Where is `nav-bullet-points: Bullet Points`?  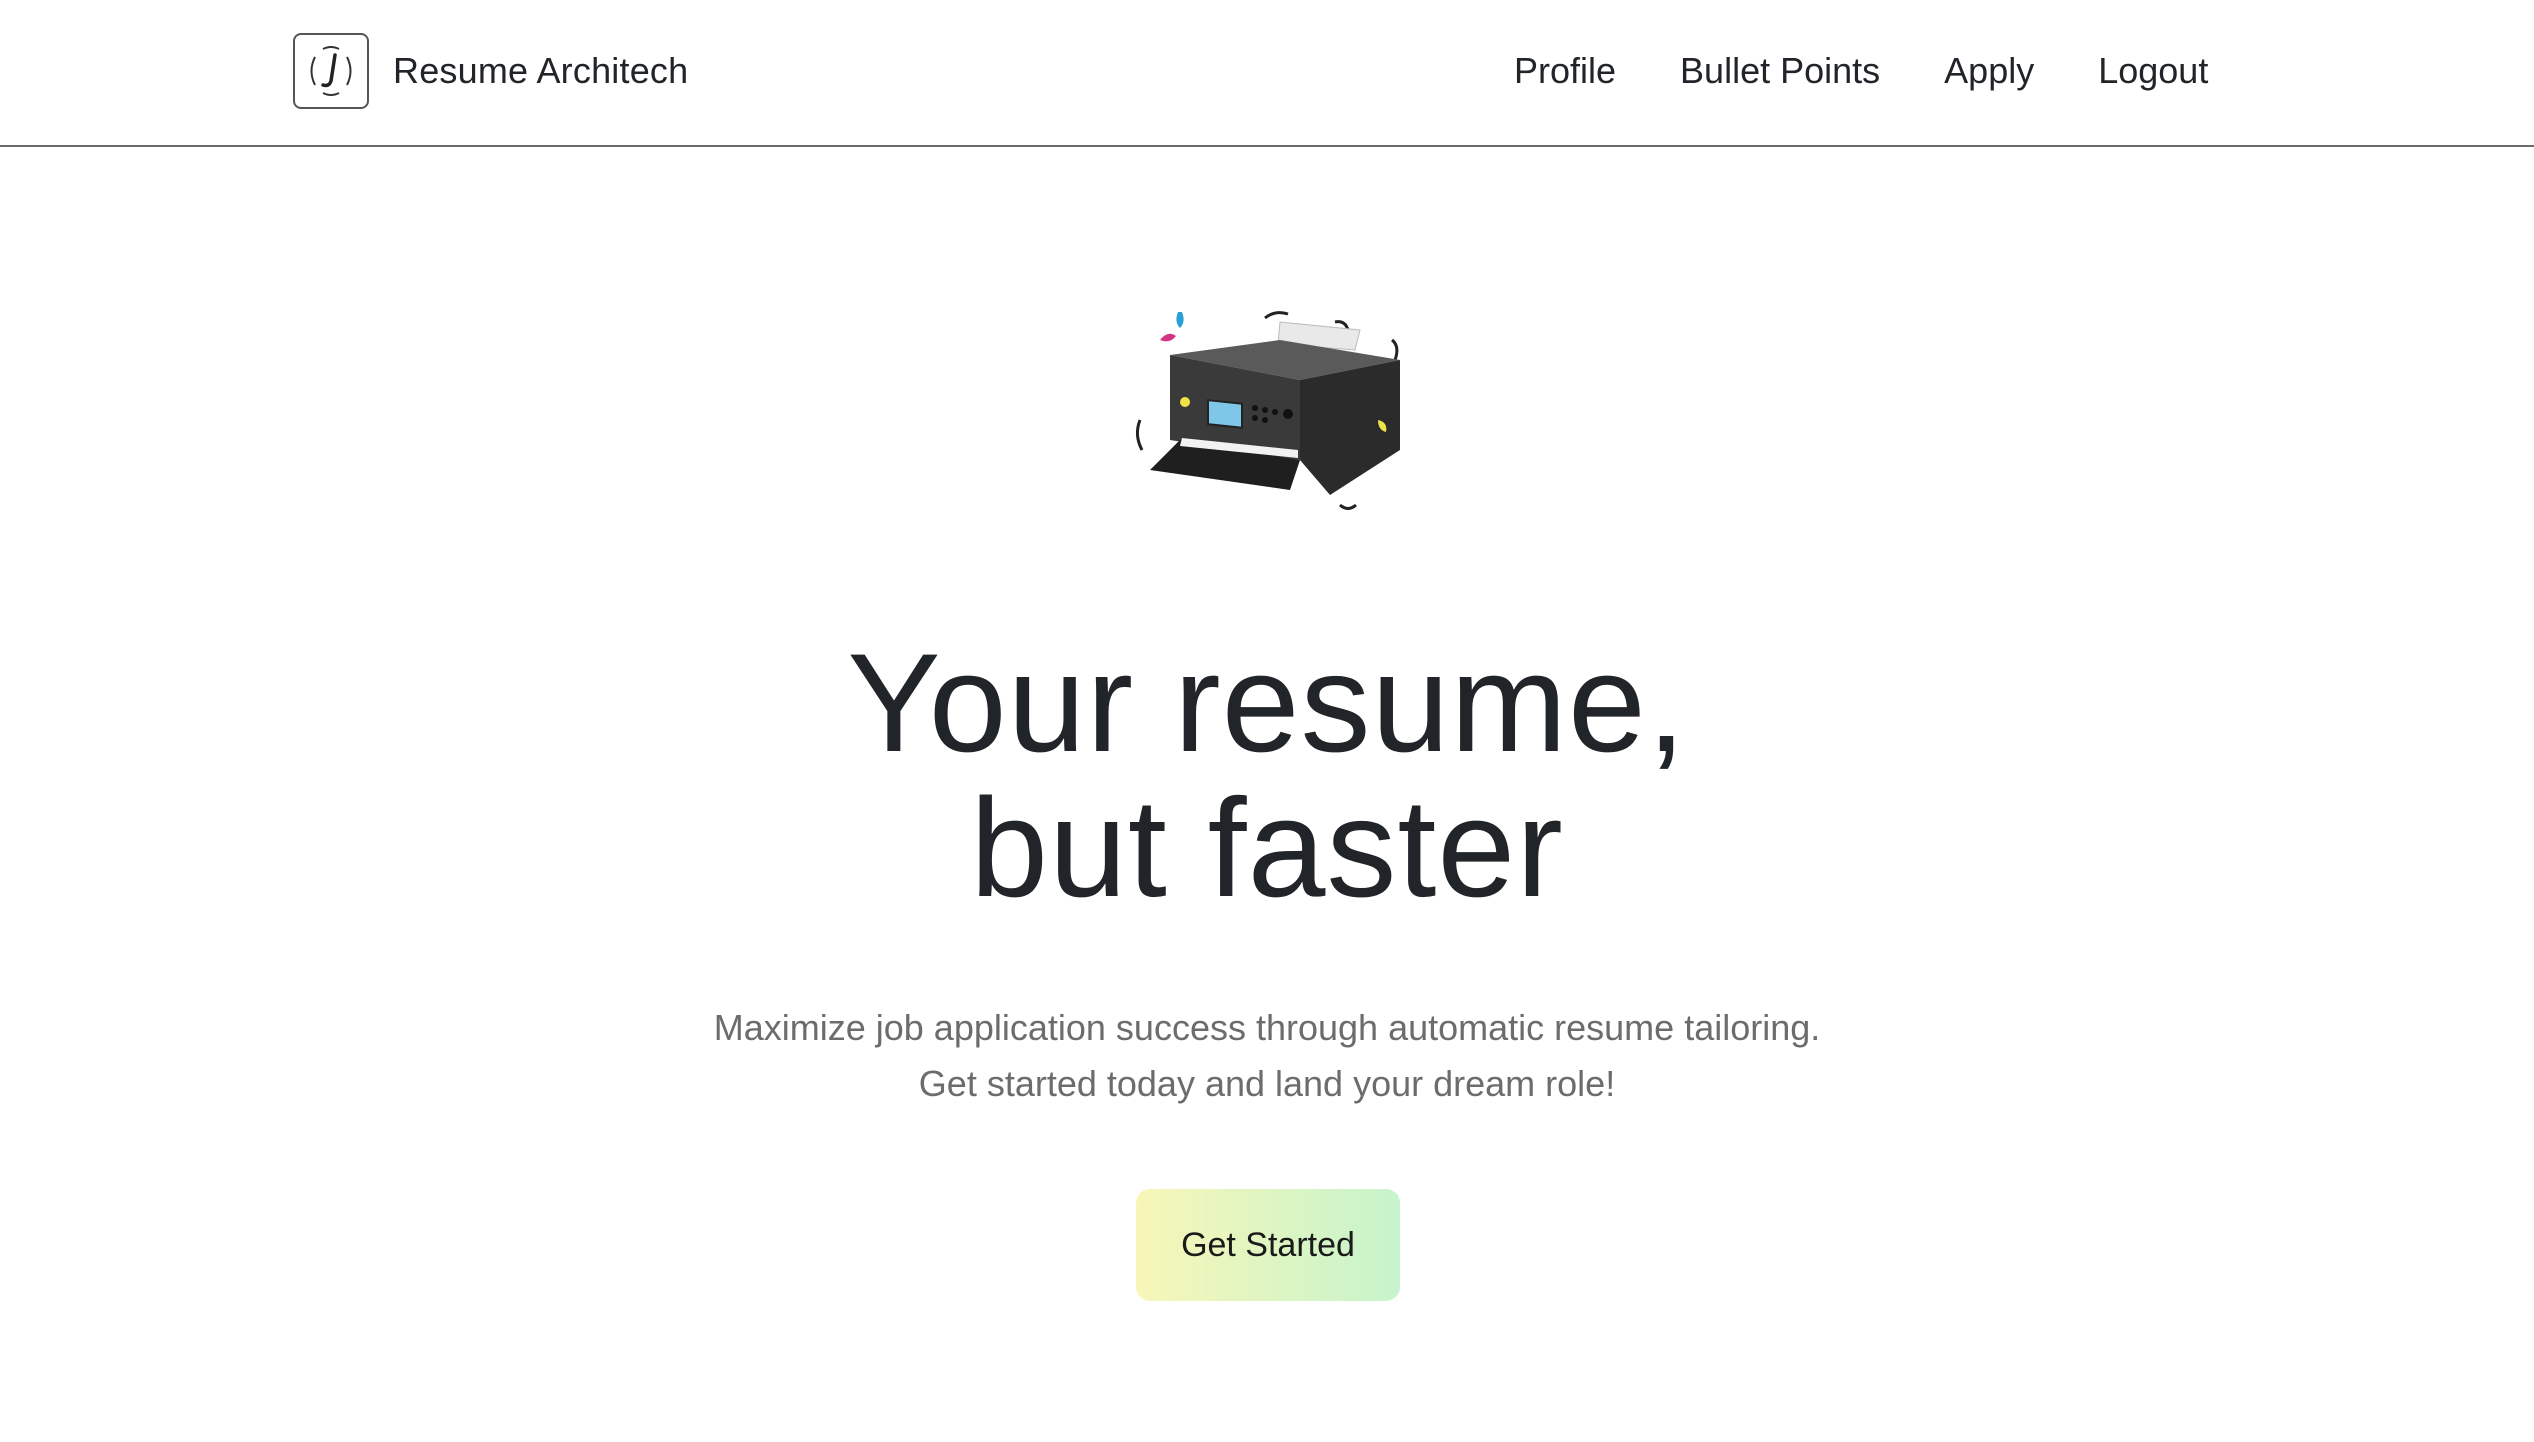 nav-bullet-points: Bullet Points is located at coordinates (1780, 71).